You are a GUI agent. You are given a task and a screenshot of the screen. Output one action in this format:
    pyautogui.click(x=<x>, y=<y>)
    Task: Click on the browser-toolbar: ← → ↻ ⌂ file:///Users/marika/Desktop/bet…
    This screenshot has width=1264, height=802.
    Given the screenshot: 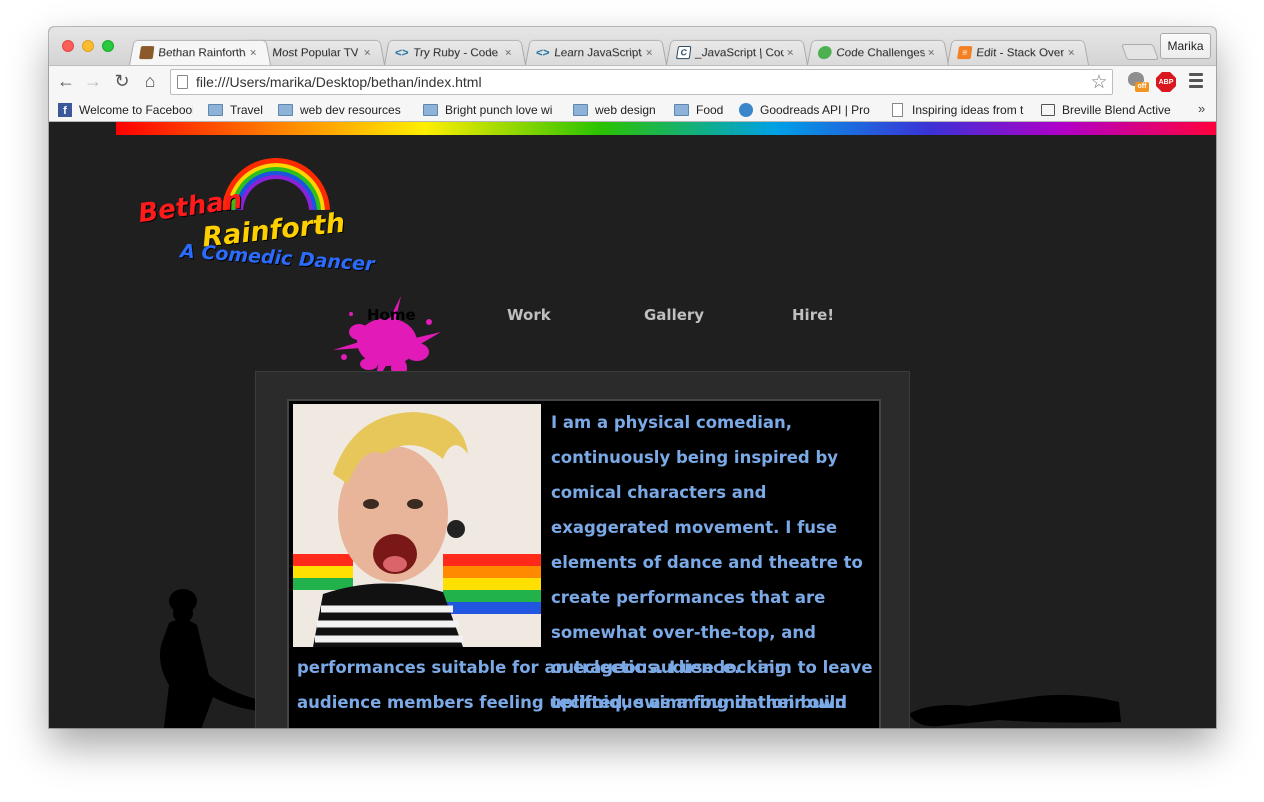 What is the action you would take?
    pyautogui.click(x=632, y=81)
    